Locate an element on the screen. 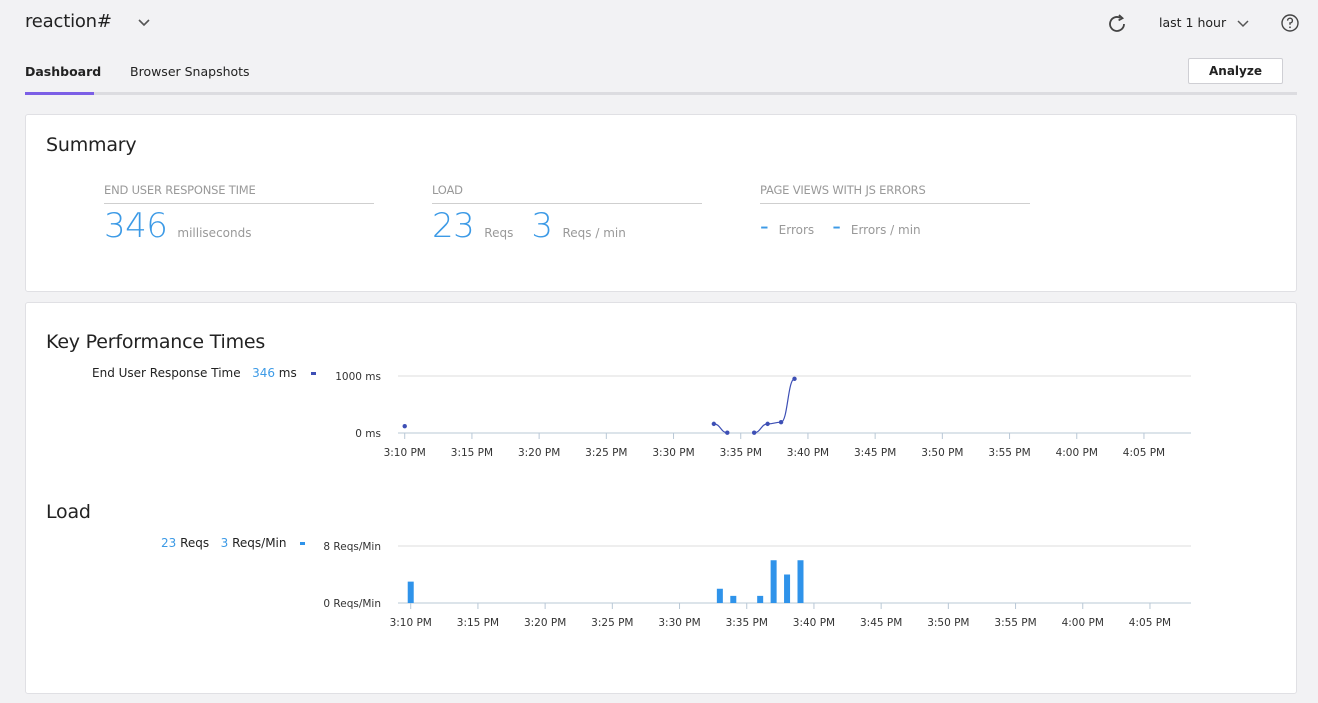  response-time-value: 346 is located at coordinates (136, 226).